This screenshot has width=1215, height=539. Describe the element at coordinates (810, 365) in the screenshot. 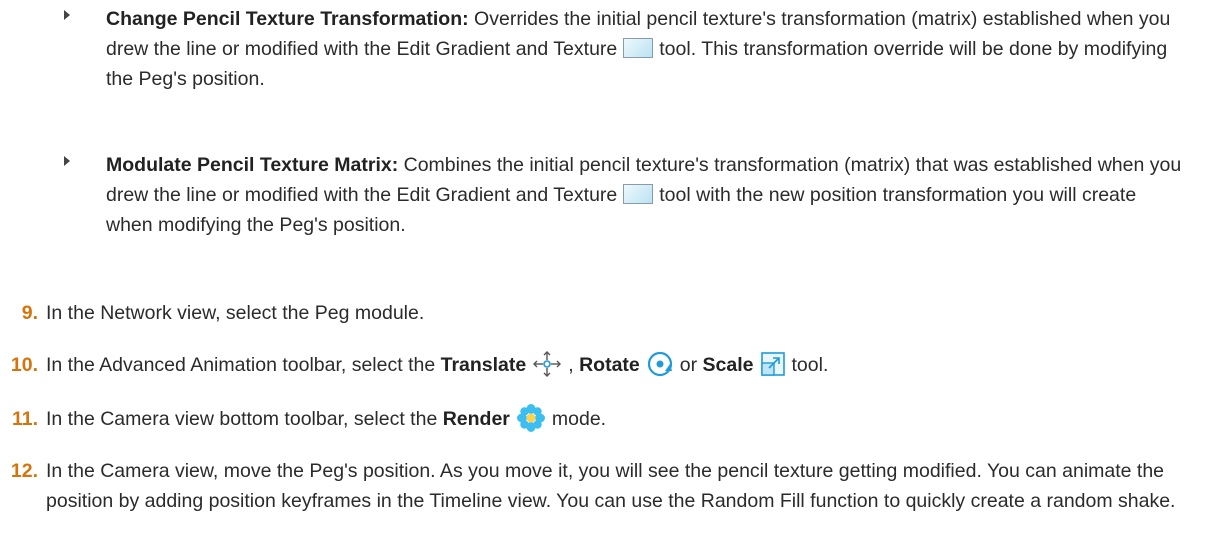

I see `step-text-part: tool.` at that location.